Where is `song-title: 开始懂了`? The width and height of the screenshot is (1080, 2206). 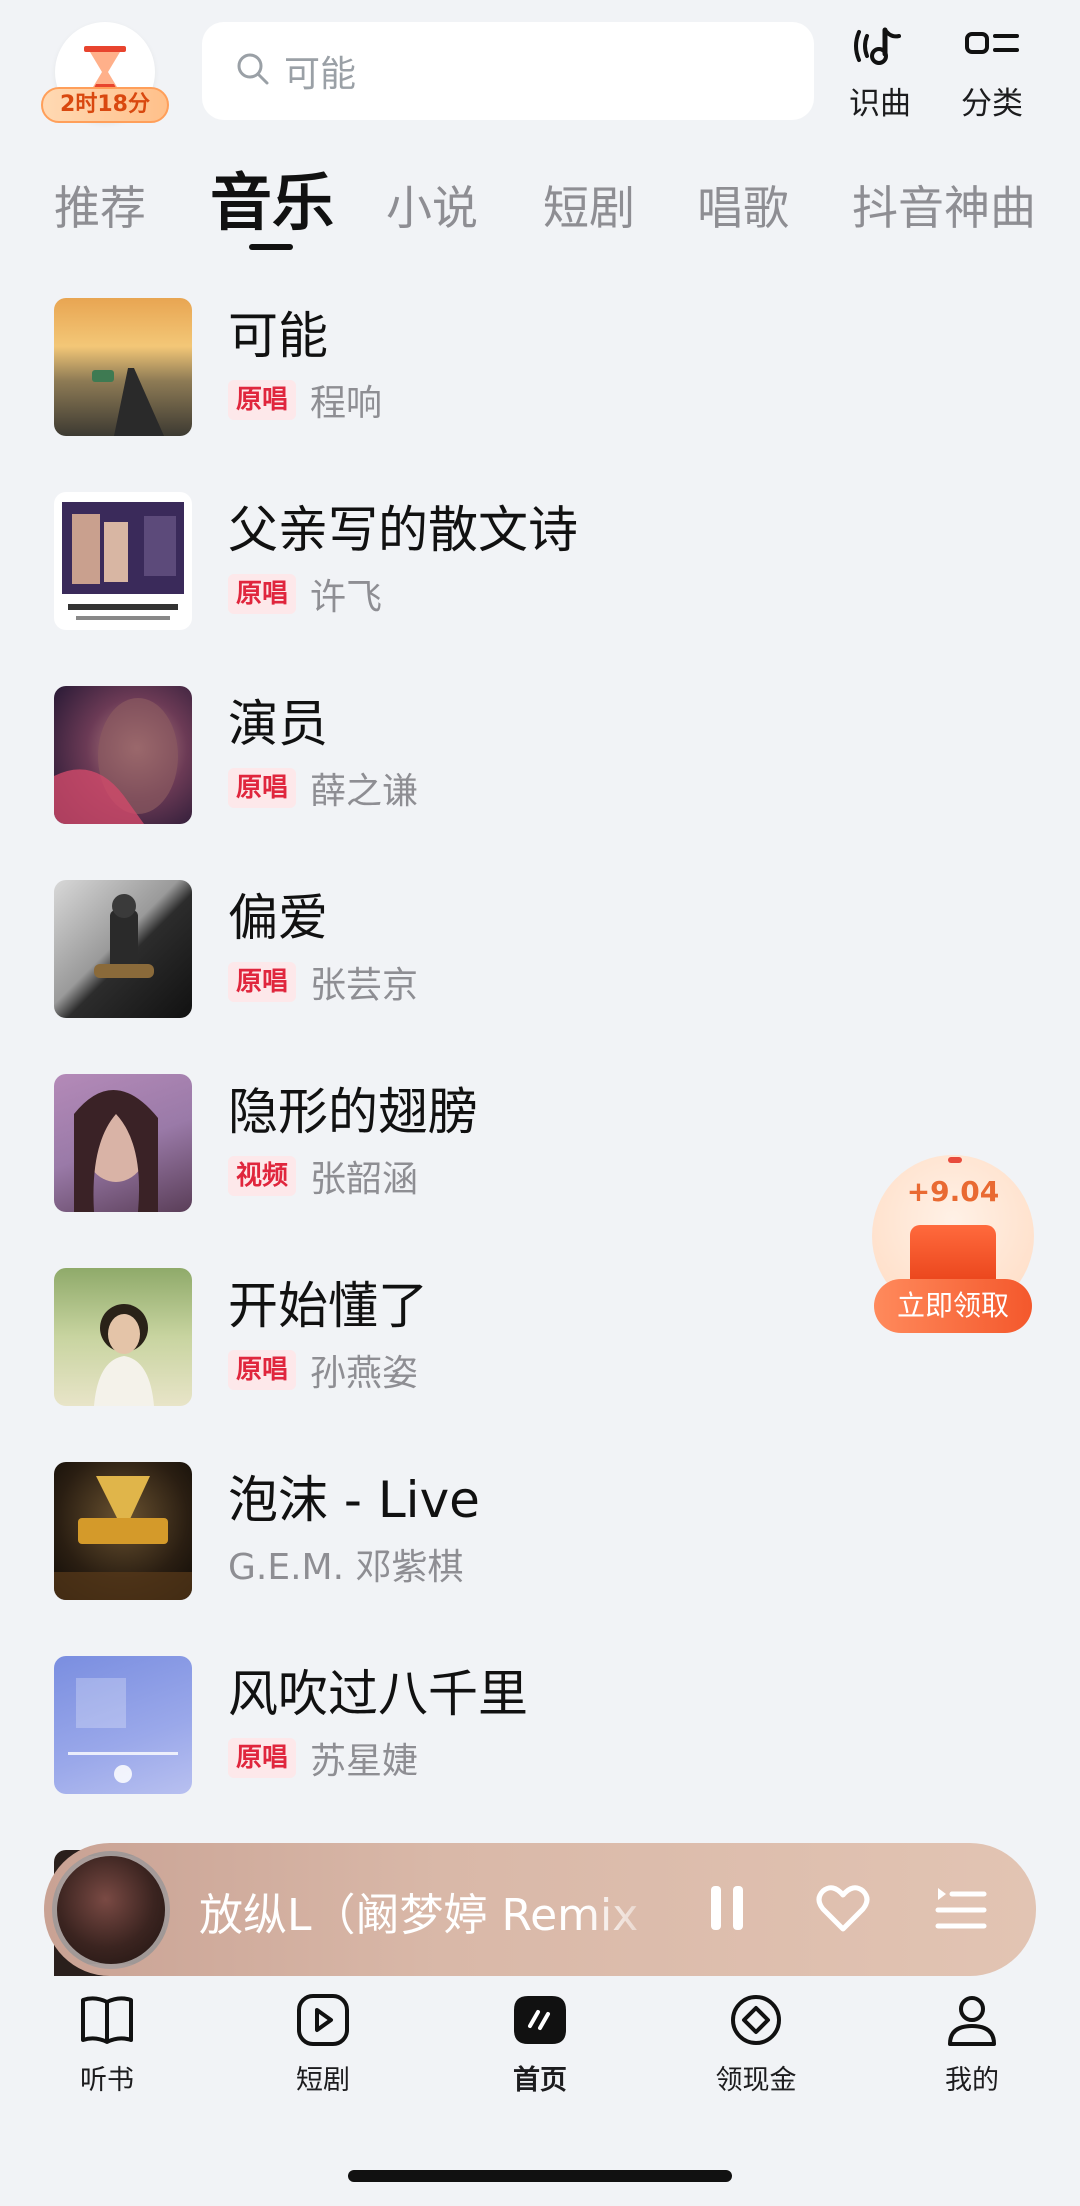
song-title: 开始懂了 is located at coordinates (328, 1306).